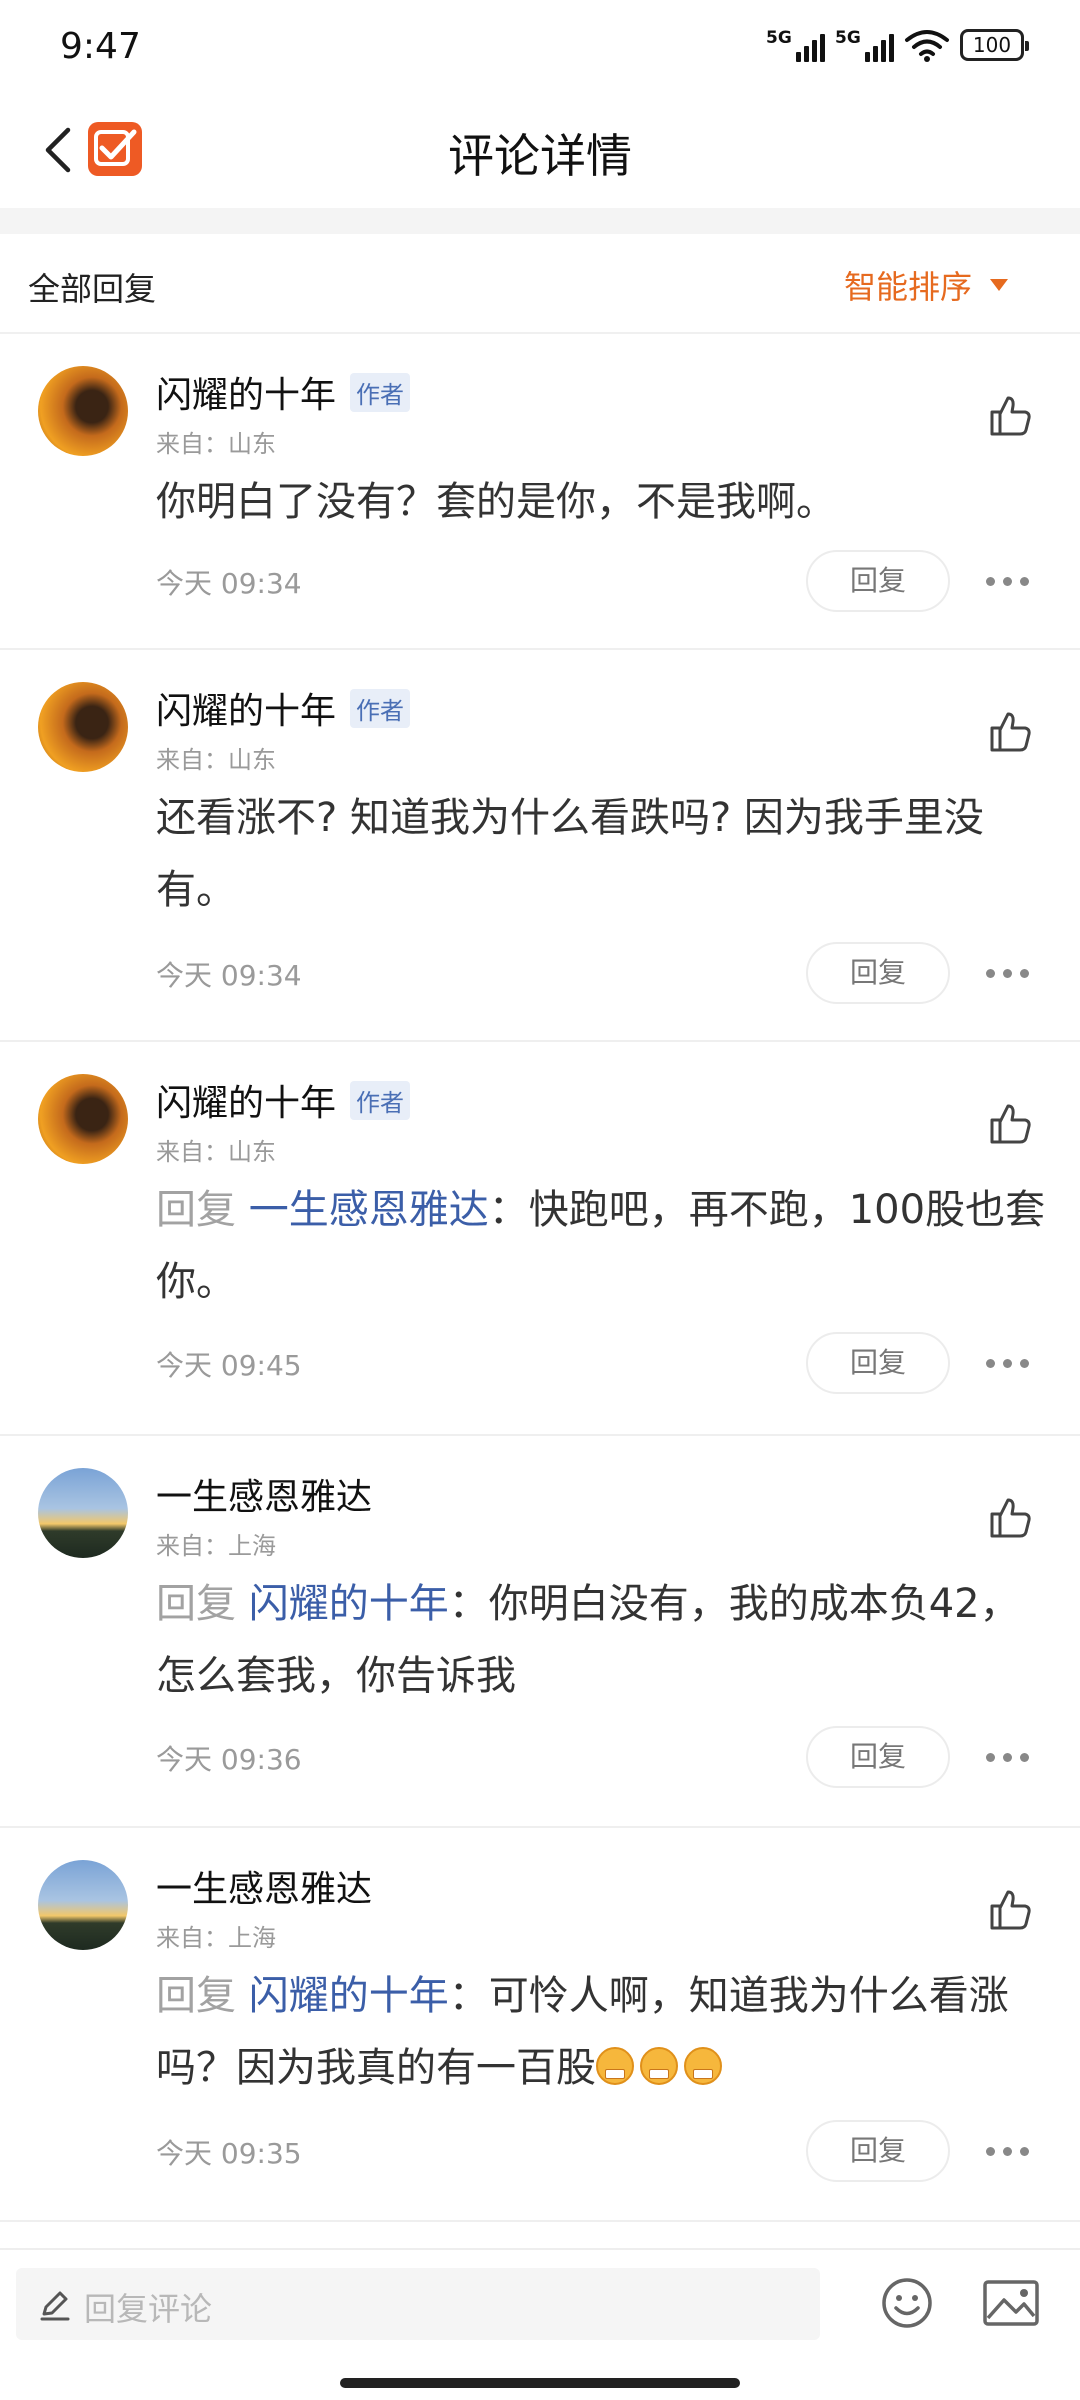 Image resolution: width=1080 pixels, height=2400 pixels. Describe the element at coordinates (418, 2304) in the screenshot. I see `reply-input: 回复评论` at that location.